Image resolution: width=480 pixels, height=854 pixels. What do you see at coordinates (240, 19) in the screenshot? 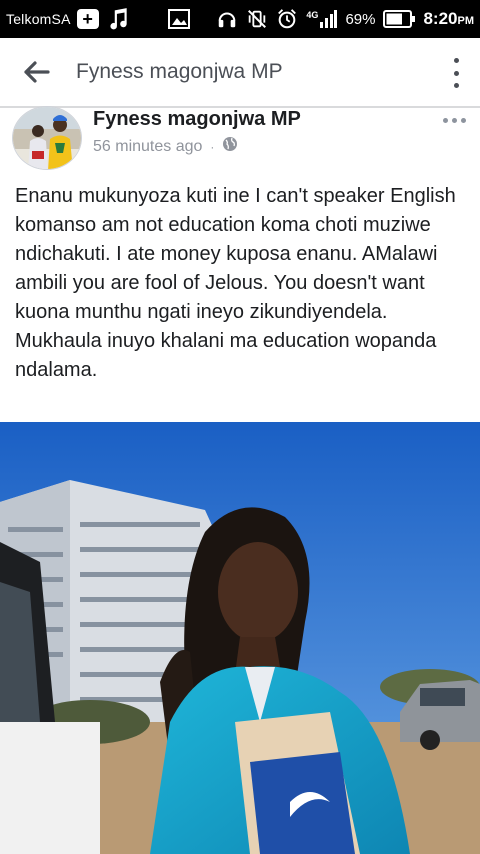
I see `status-bar: TelkomSA + 4G 69% 8:20PM` at bounding box center [240, 19].